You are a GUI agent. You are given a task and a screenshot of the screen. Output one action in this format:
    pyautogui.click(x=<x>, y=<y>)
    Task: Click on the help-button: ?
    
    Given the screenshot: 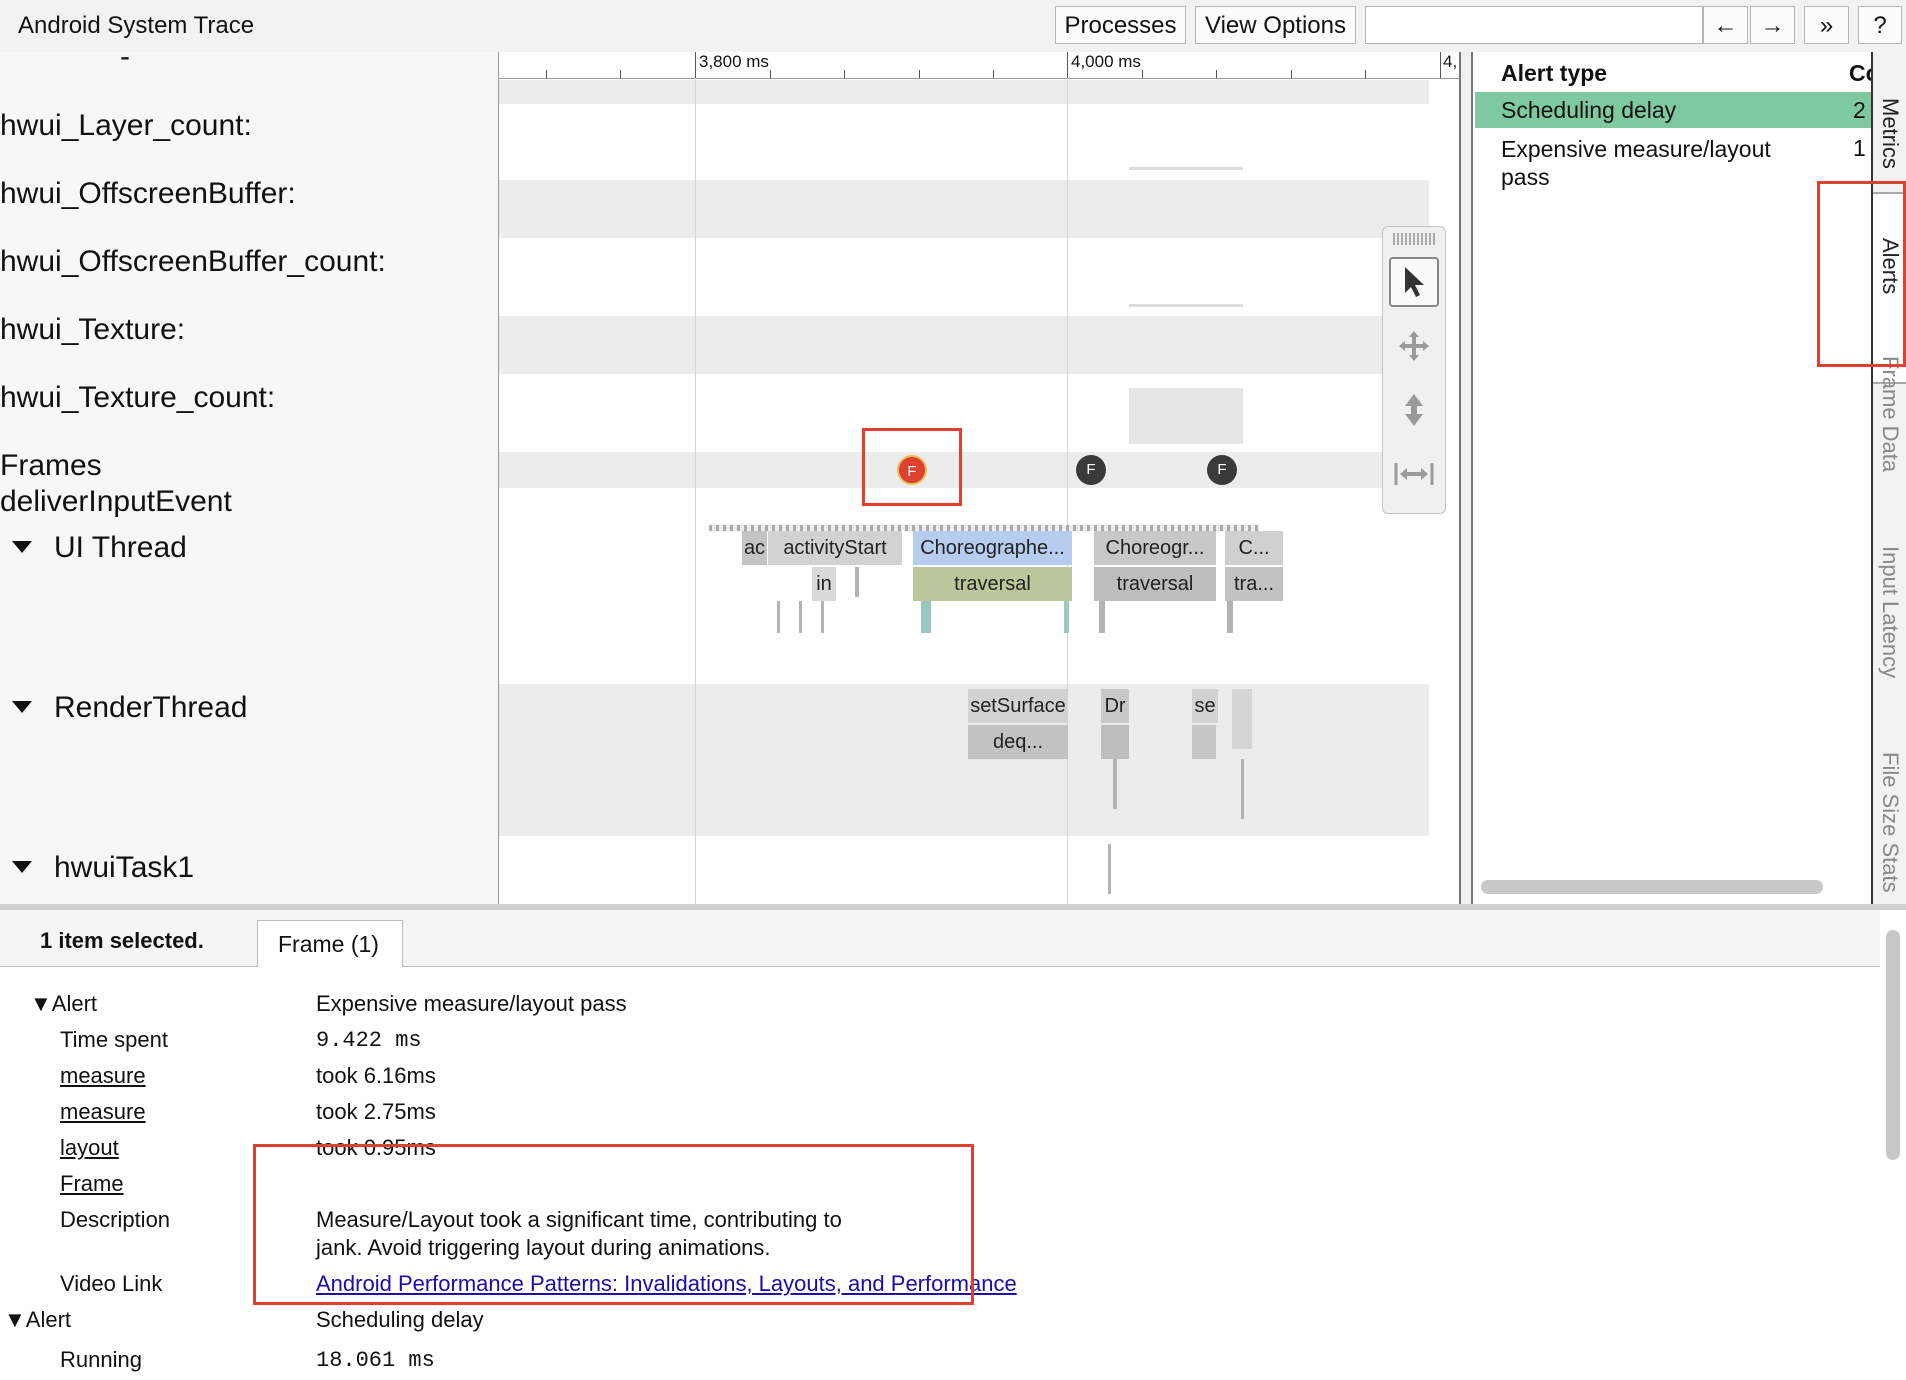 What is the action you would take?
    pyautogui.click(x=1880, y=25)
    